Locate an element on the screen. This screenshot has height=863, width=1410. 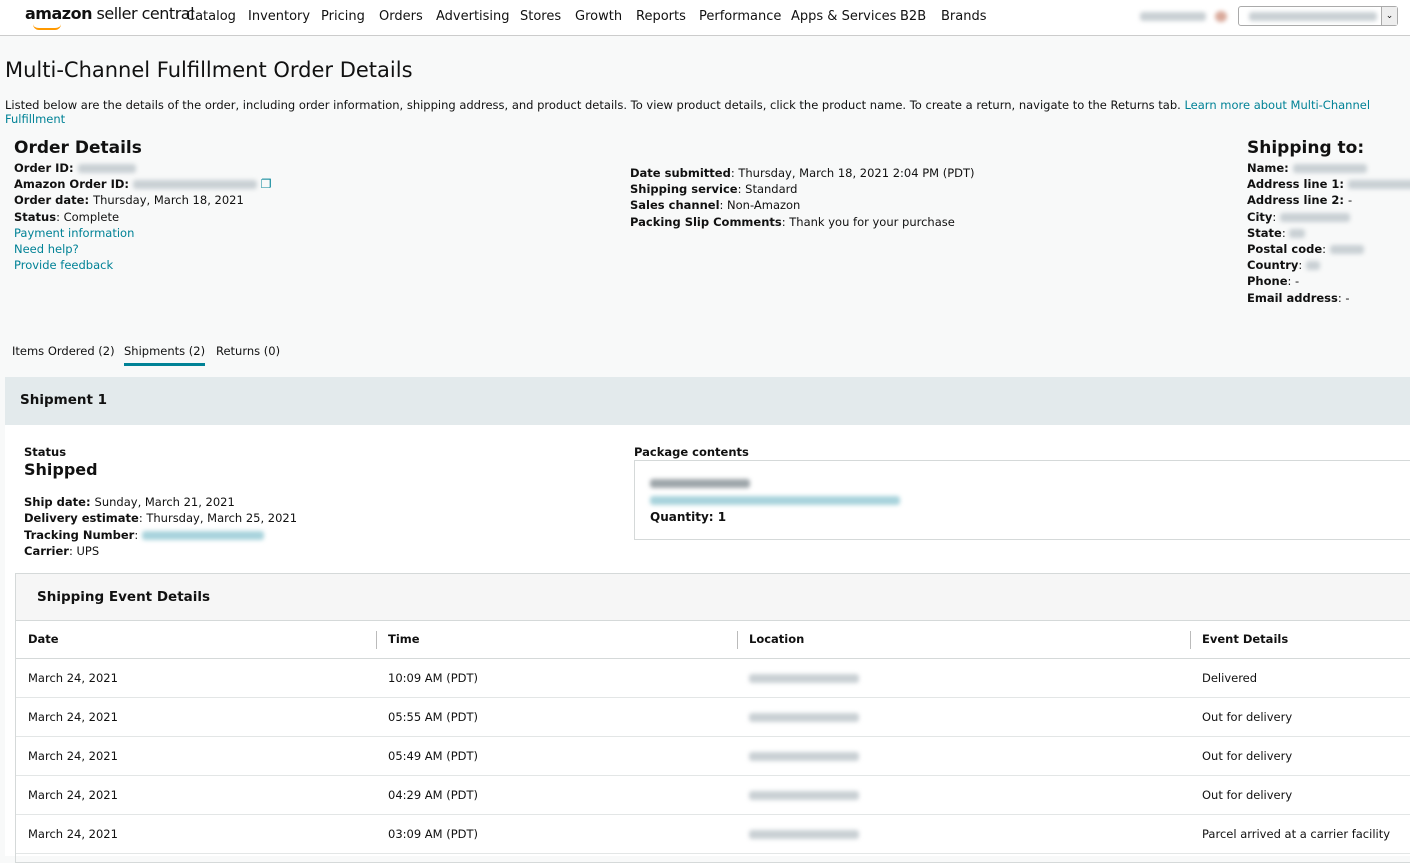
seller-central-logo: amazon seller central is located at coordinates (110, 17).